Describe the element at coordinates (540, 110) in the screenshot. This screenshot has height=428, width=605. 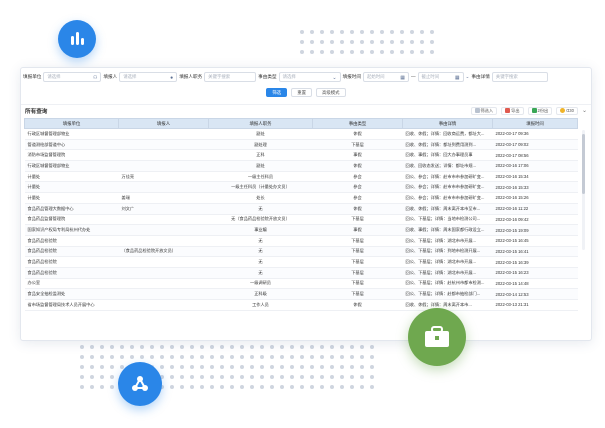
I see `excel-export-button: 2份出` at that location.